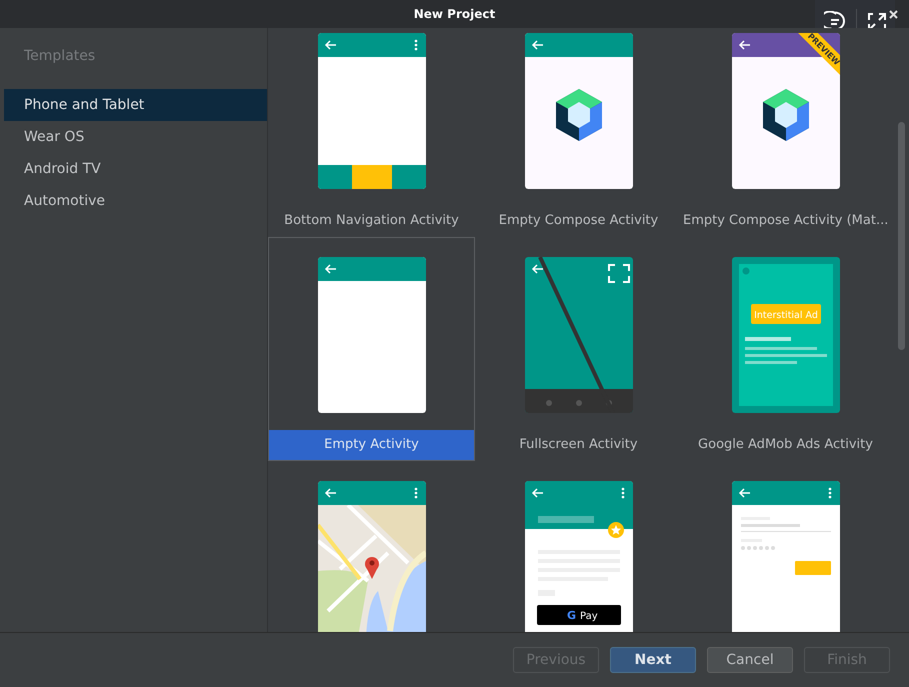  I want to click on window-title: New Project, so click(455, 14).